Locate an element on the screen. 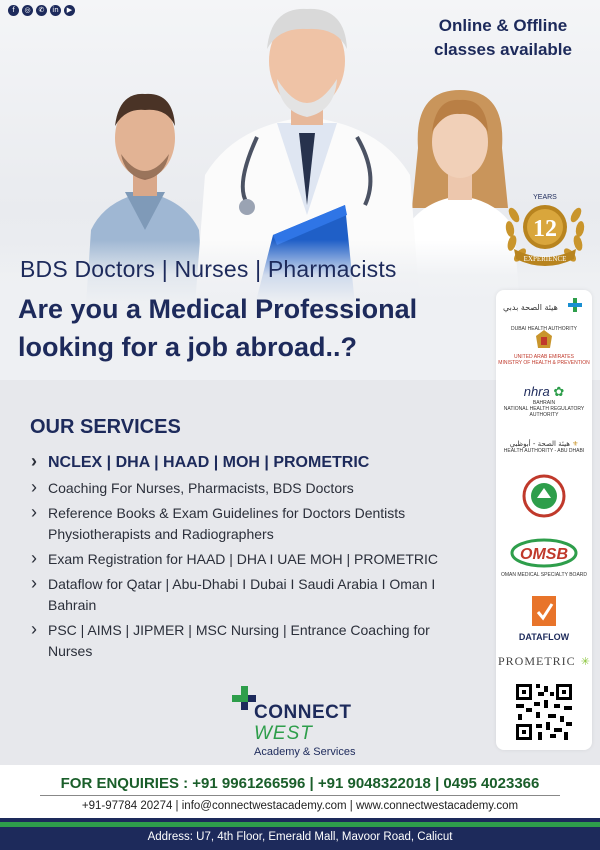 The image size is (600, 850). nhra-english: NATIONAL HEALTH REGULATORY AUTHORITY is located at coordinates (544, 412).